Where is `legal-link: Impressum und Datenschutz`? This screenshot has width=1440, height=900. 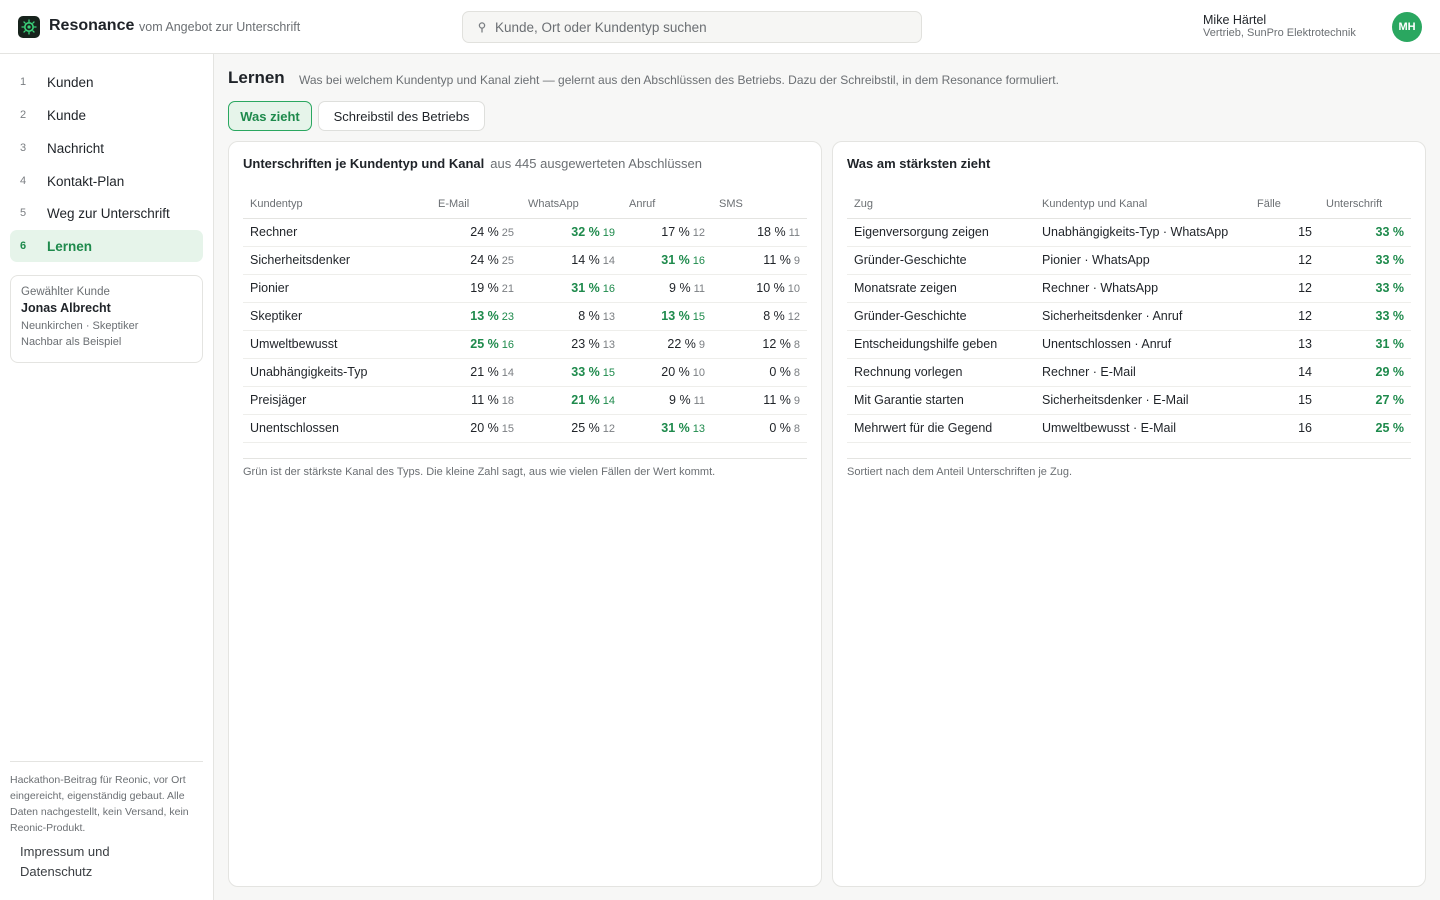
legal-link: Impressum und Datenschutz is located at coordinates (85, 862).